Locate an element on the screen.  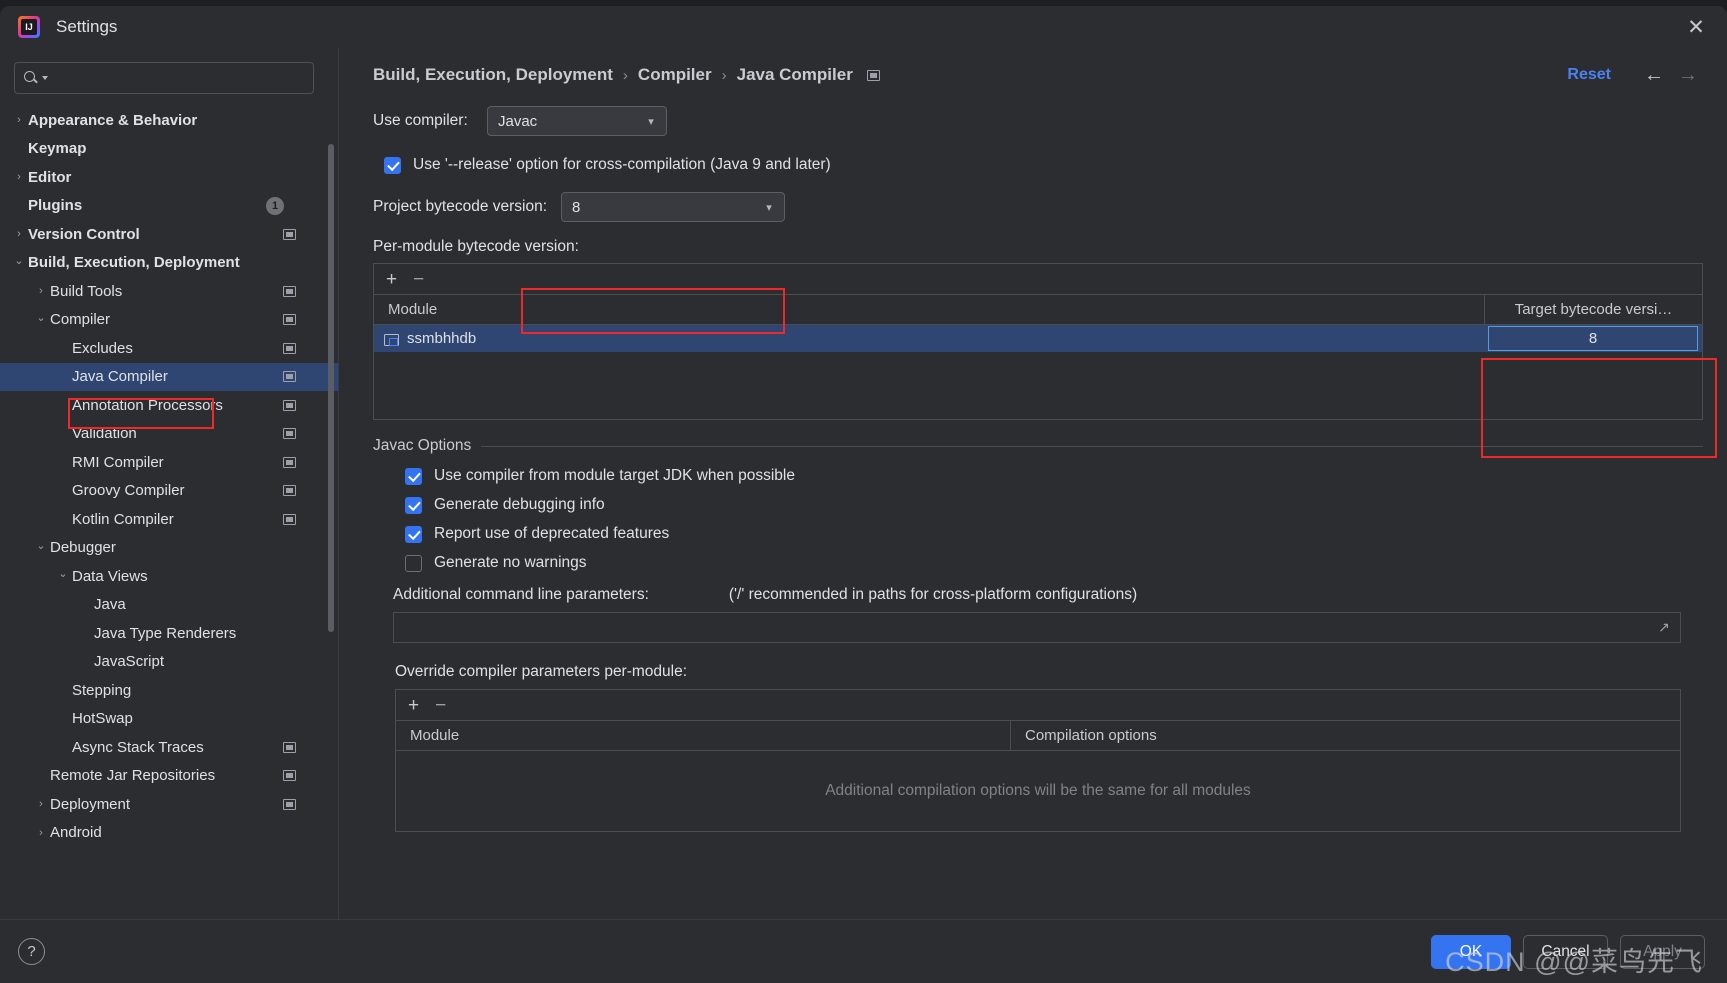
override-table-header: Module Compilation options is located at coordinates (1038, 736).